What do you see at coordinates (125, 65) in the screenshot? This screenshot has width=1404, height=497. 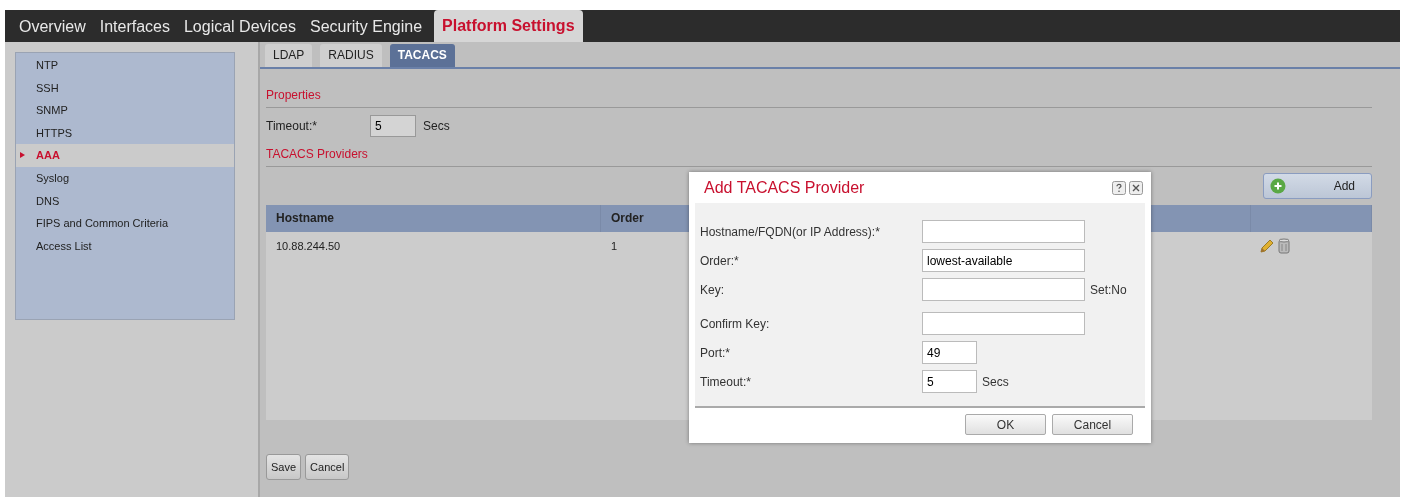 I see `sidebar-item: NTP` at bounding box center [125, 65].